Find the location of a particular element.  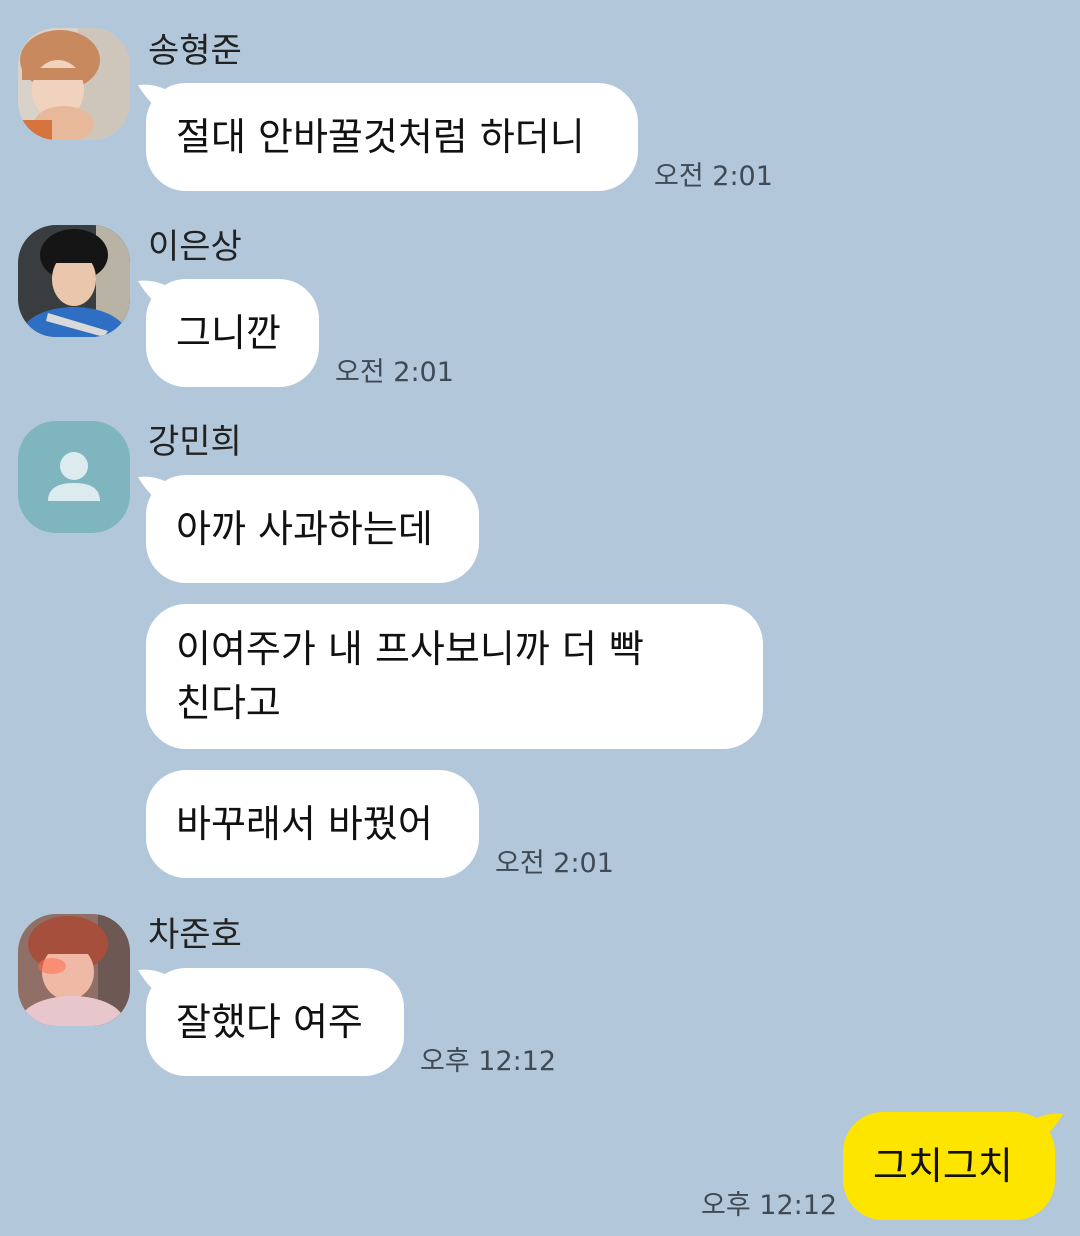

message-text: 절대 안바꿀것처럼 하더니 is located at coordinates (380, 137).